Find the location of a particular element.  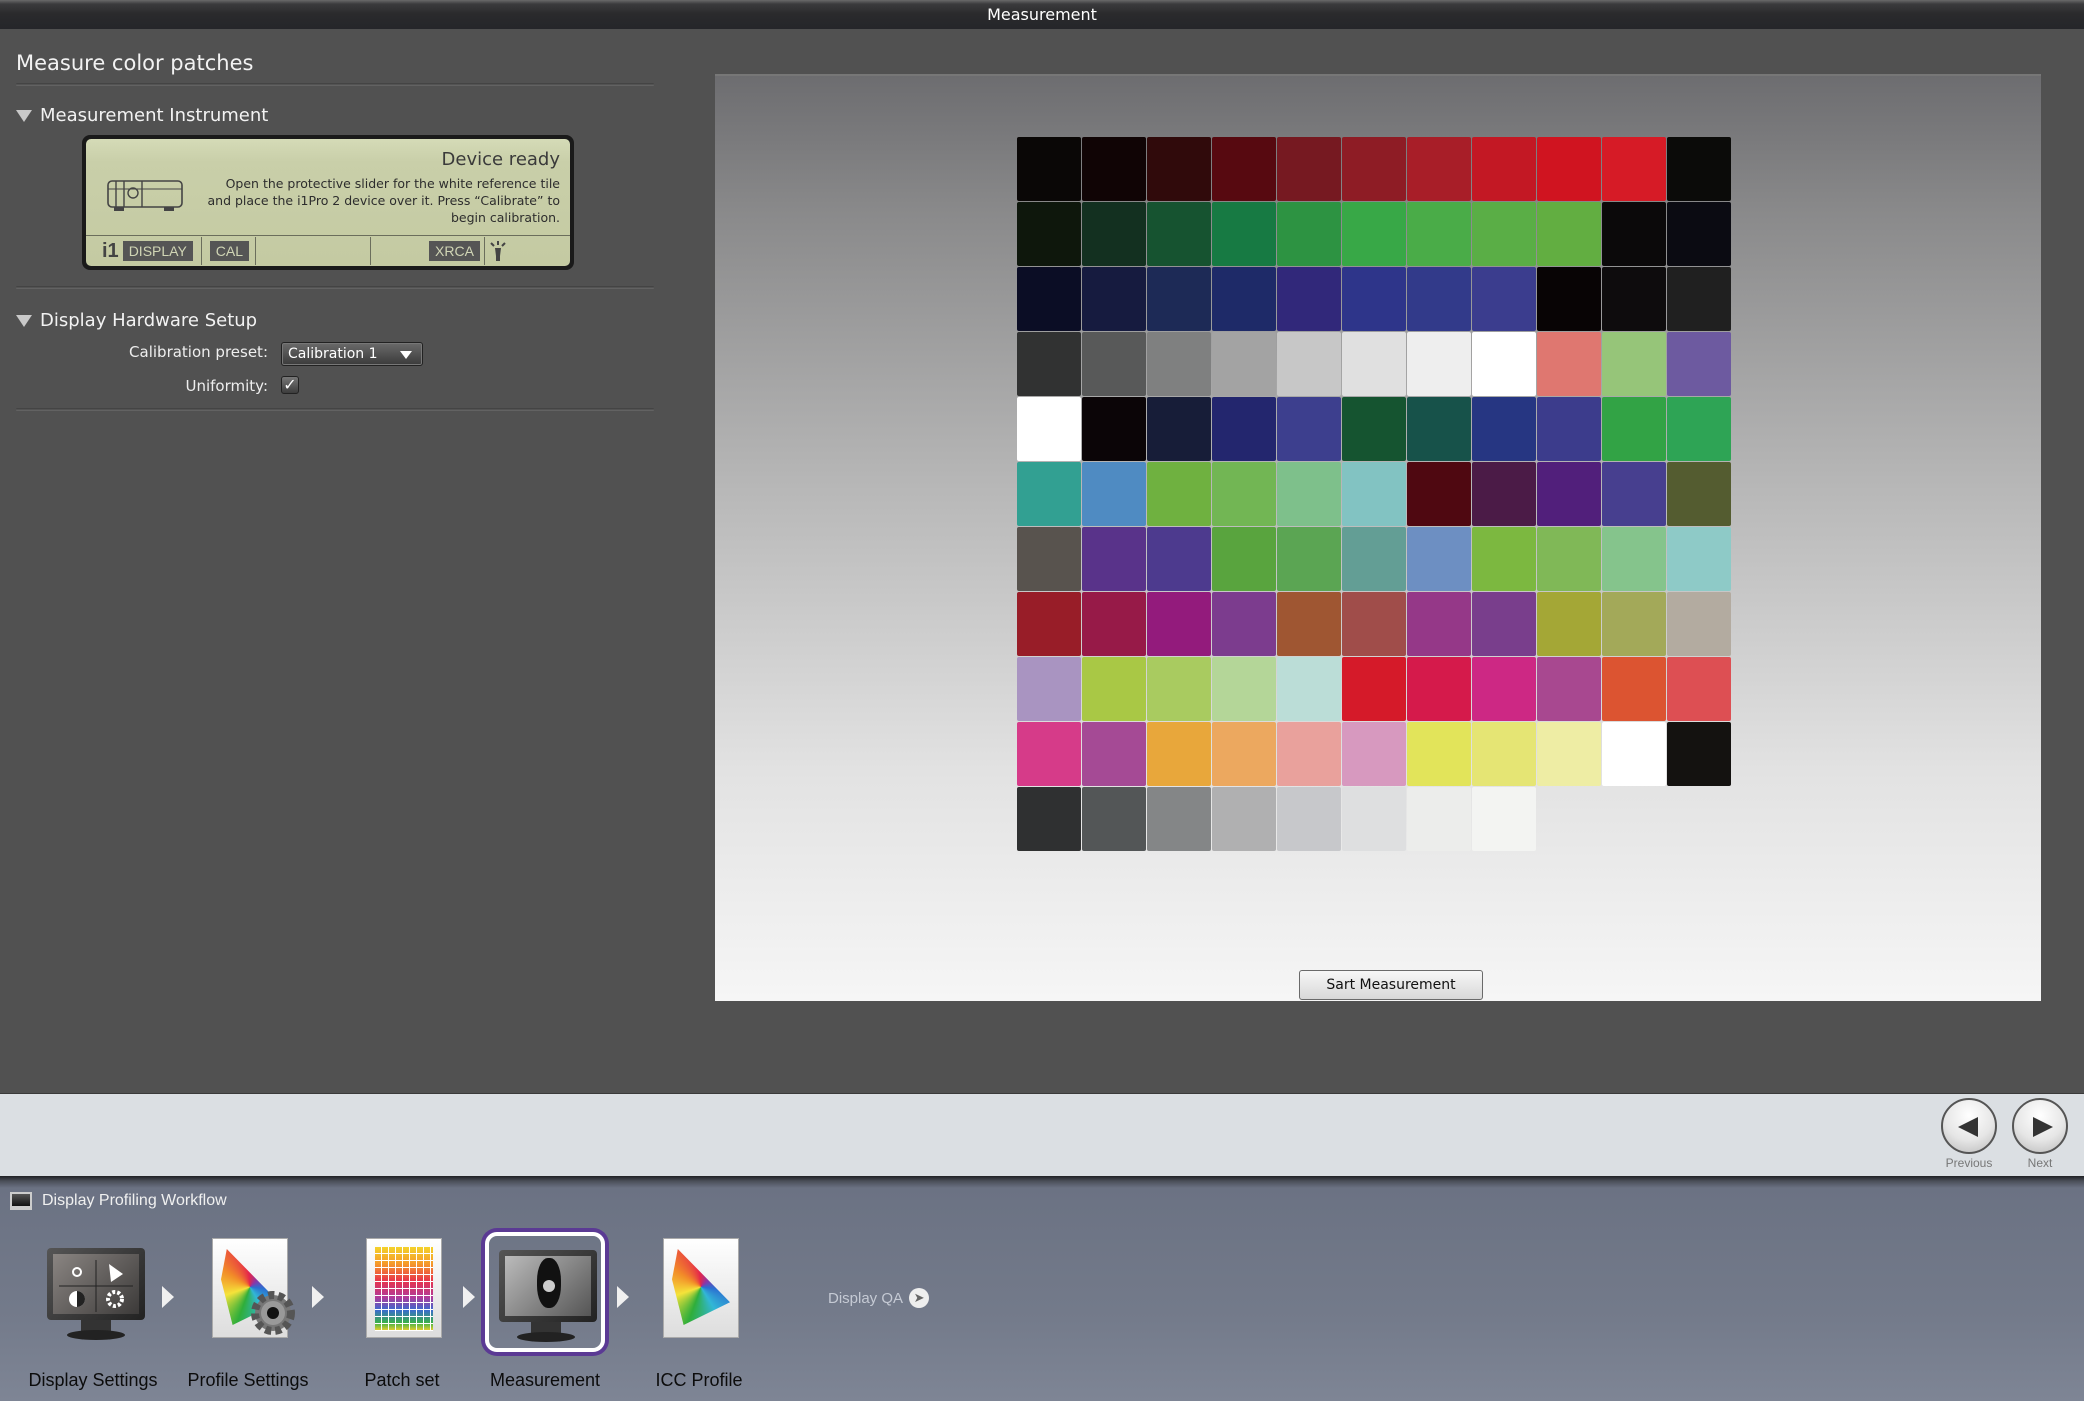

uniformity-checkbox: ✓ is located at coordinates (290, 385).